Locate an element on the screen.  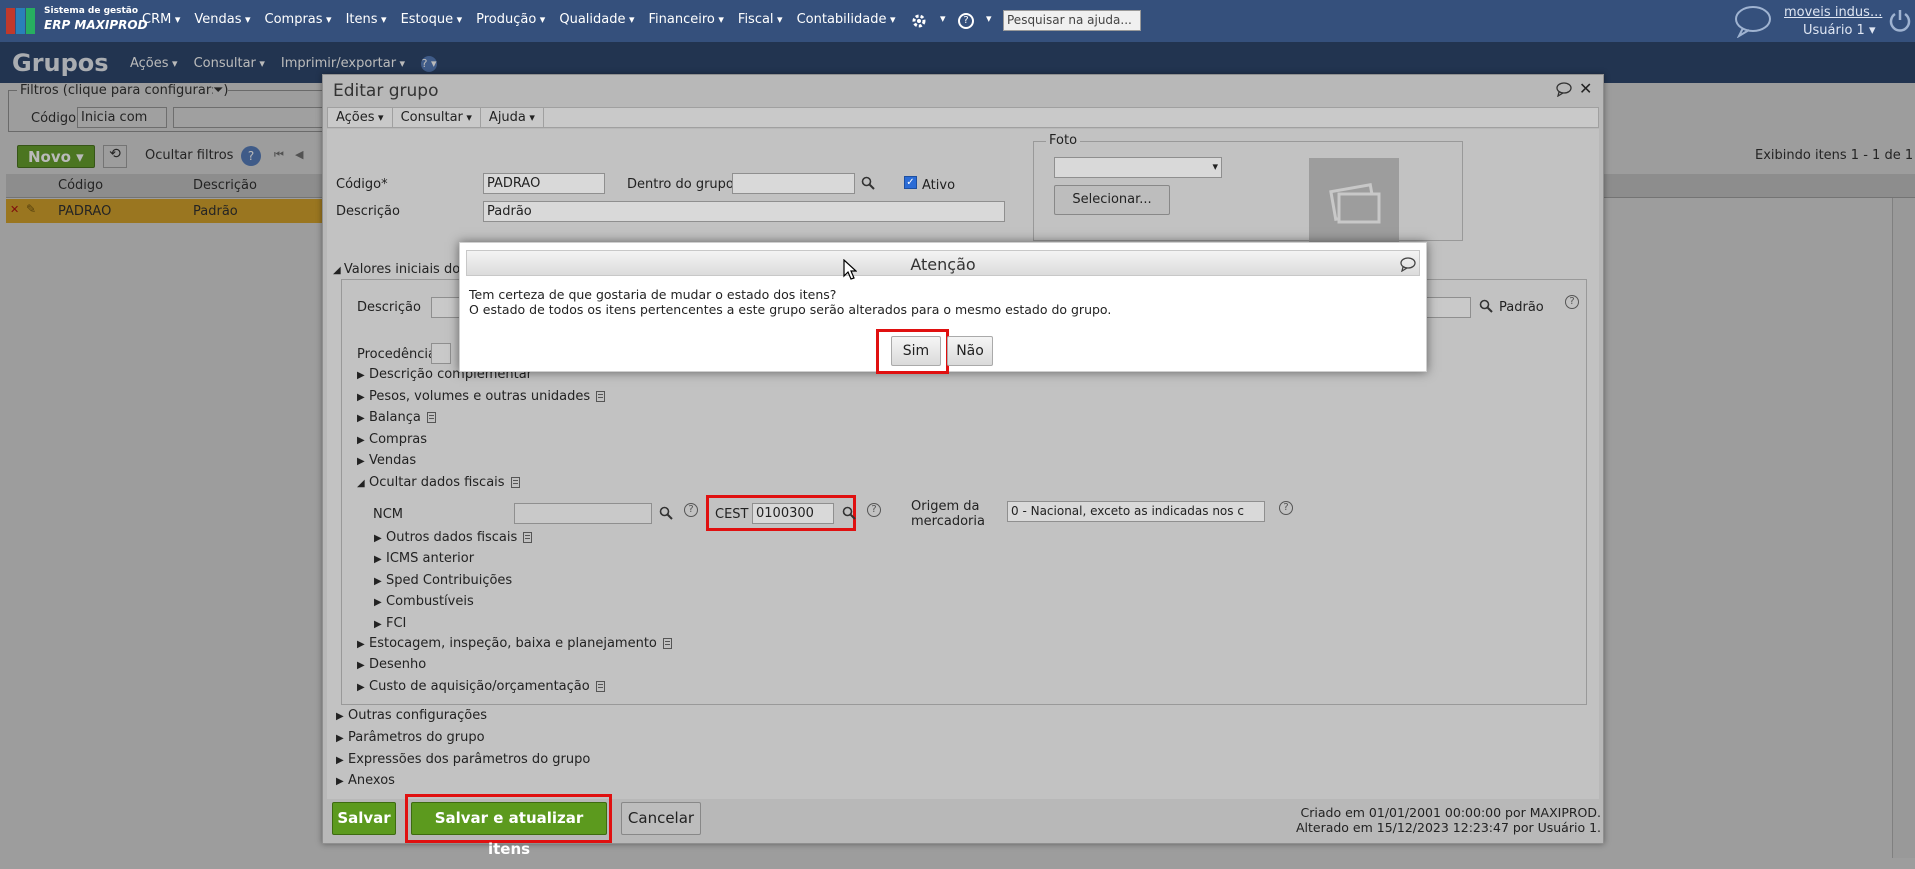
inner-help-icon: ? is located at coordinates (1572, 302).